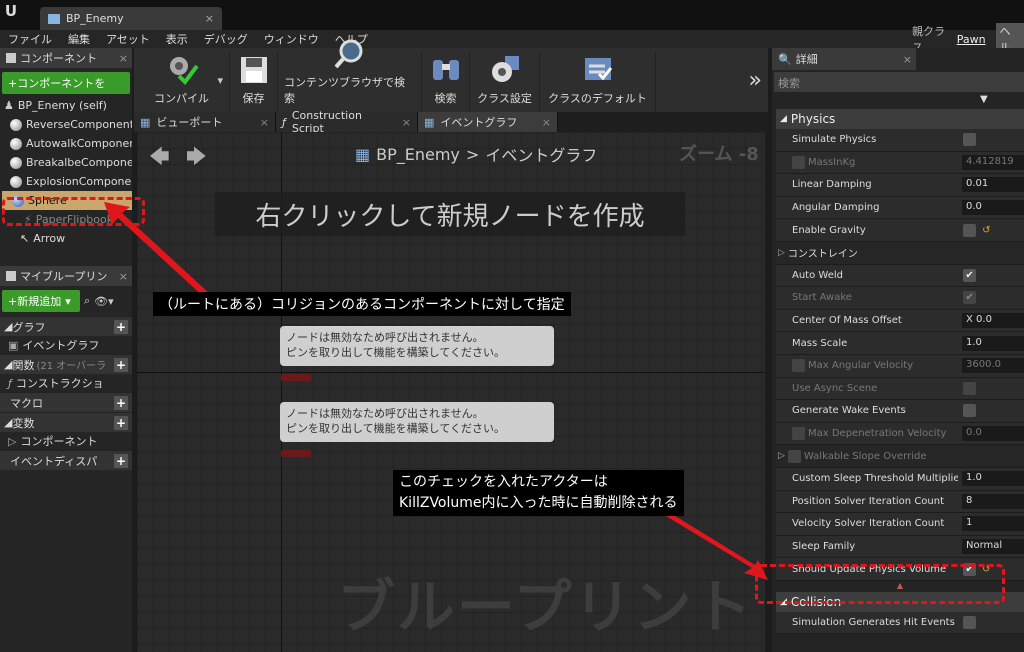  I want to click on annotation-callout-1: （ルートにある）コリジョンのあるコンポーネントに対して指定, so click(362, 304).